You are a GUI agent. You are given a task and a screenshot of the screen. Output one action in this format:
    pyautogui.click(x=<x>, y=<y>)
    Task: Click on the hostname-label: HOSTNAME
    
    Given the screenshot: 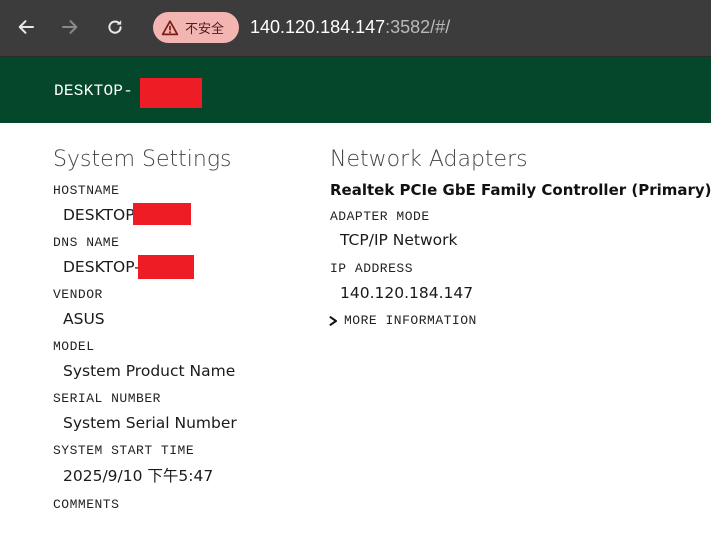 What is the action you would take?
    pyautogui.click(x=86, y=190)
    